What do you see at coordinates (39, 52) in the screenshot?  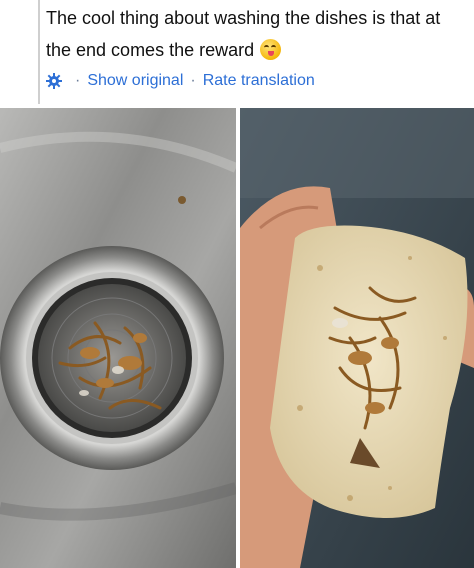 I see `quote-rule` at bounding box center [39, 52].